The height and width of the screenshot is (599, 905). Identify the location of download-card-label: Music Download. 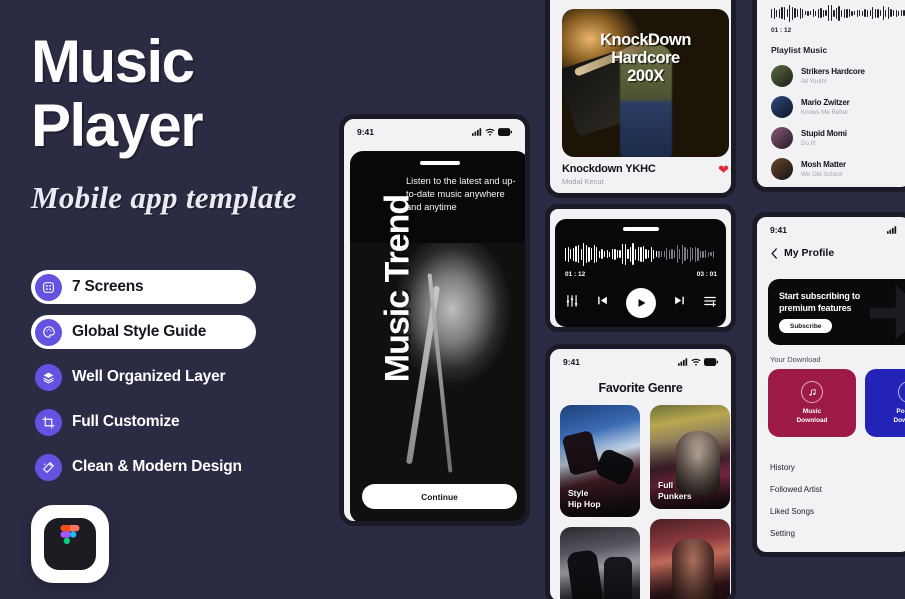
(811, 416).